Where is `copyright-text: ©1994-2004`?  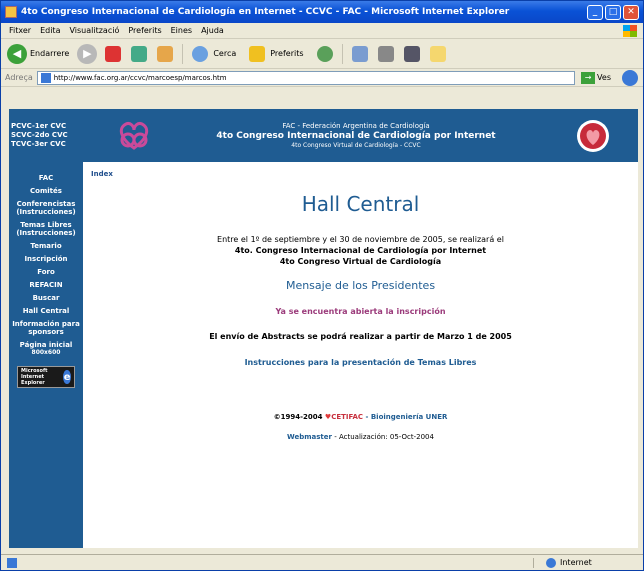 copyright-text: ©1994-2004 is located at coordinates (298, 417).